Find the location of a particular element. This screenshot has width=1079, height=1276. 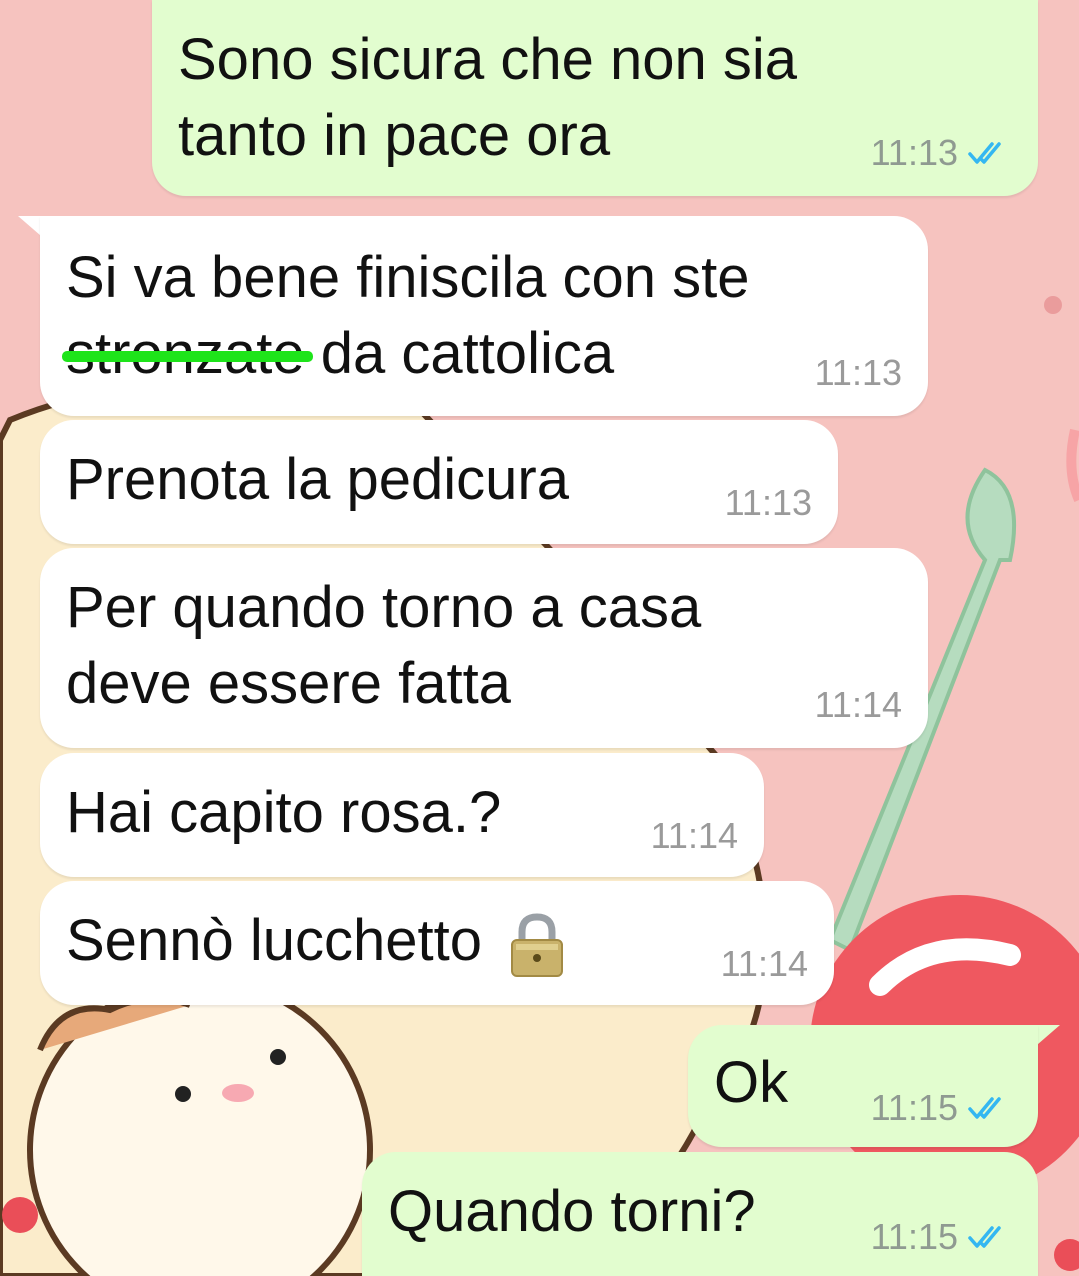

message-line: Quando torni? is located at coordinates (572, 1211).